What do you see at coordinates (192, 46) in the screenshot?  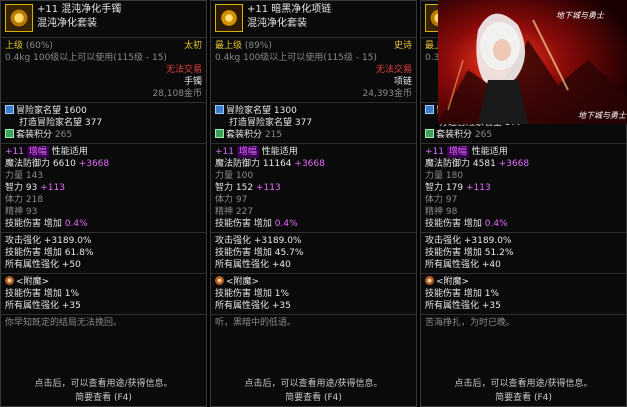 I see `item-rarity: 太初` at bounding box center [192, 46].